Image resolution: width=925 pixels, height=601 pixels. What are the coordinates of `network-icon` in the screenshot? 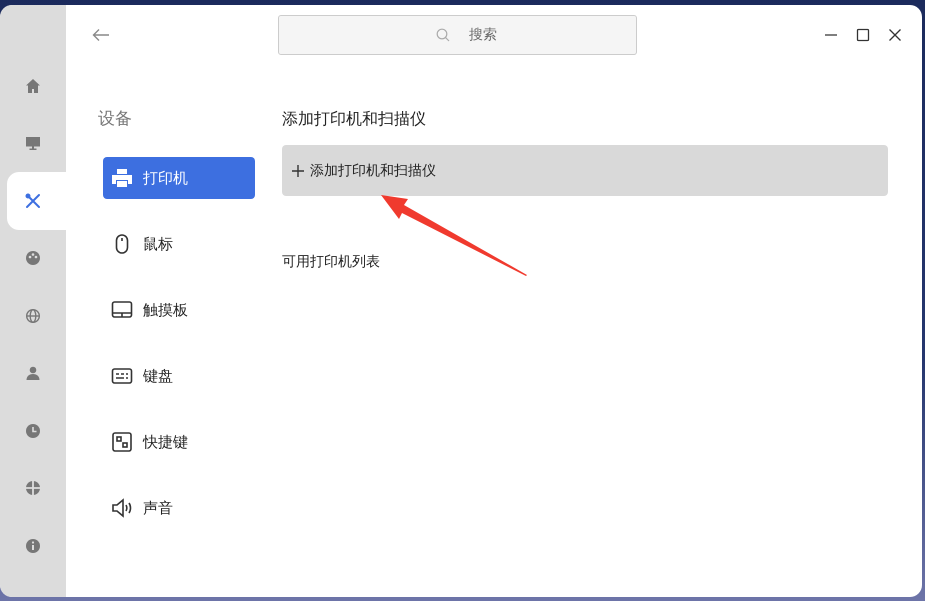 It's located at (33, 316).